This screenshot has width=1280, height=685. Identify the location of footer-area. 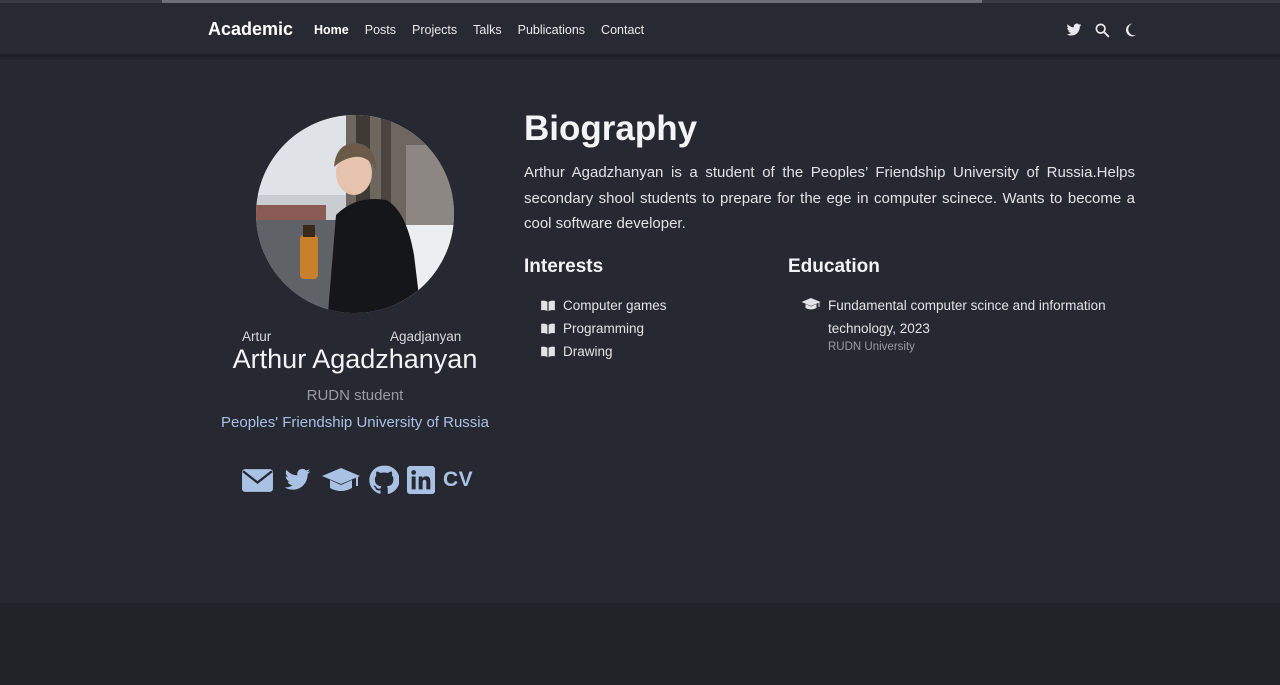
(640, 644).